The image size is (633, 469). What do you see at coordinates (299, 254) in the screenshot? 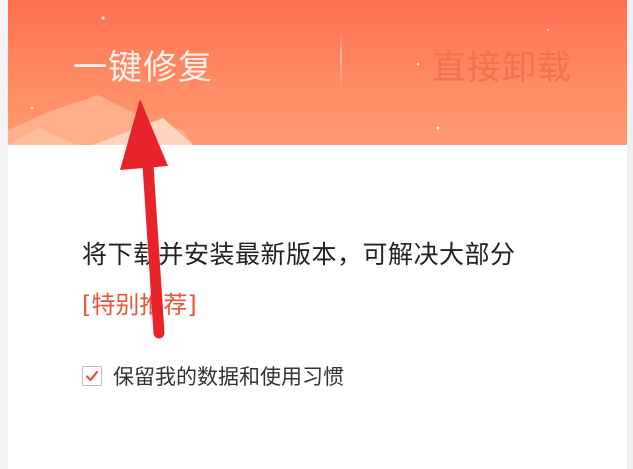
I see `repair-description: 将下载并安装最新版本，可解决大部分` at bounding box center [299, 254].